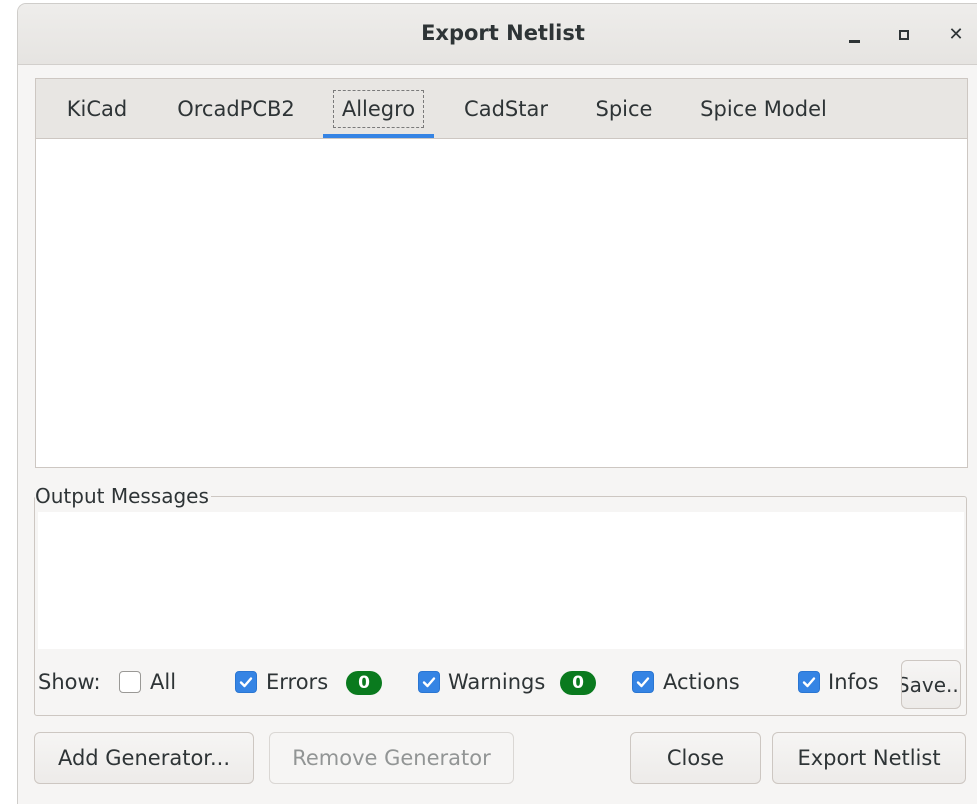  What do you see at coordinates (578, 683) in the screenshot?
I see `warnings-count-badge: 0` at bounding box center [578, 683].